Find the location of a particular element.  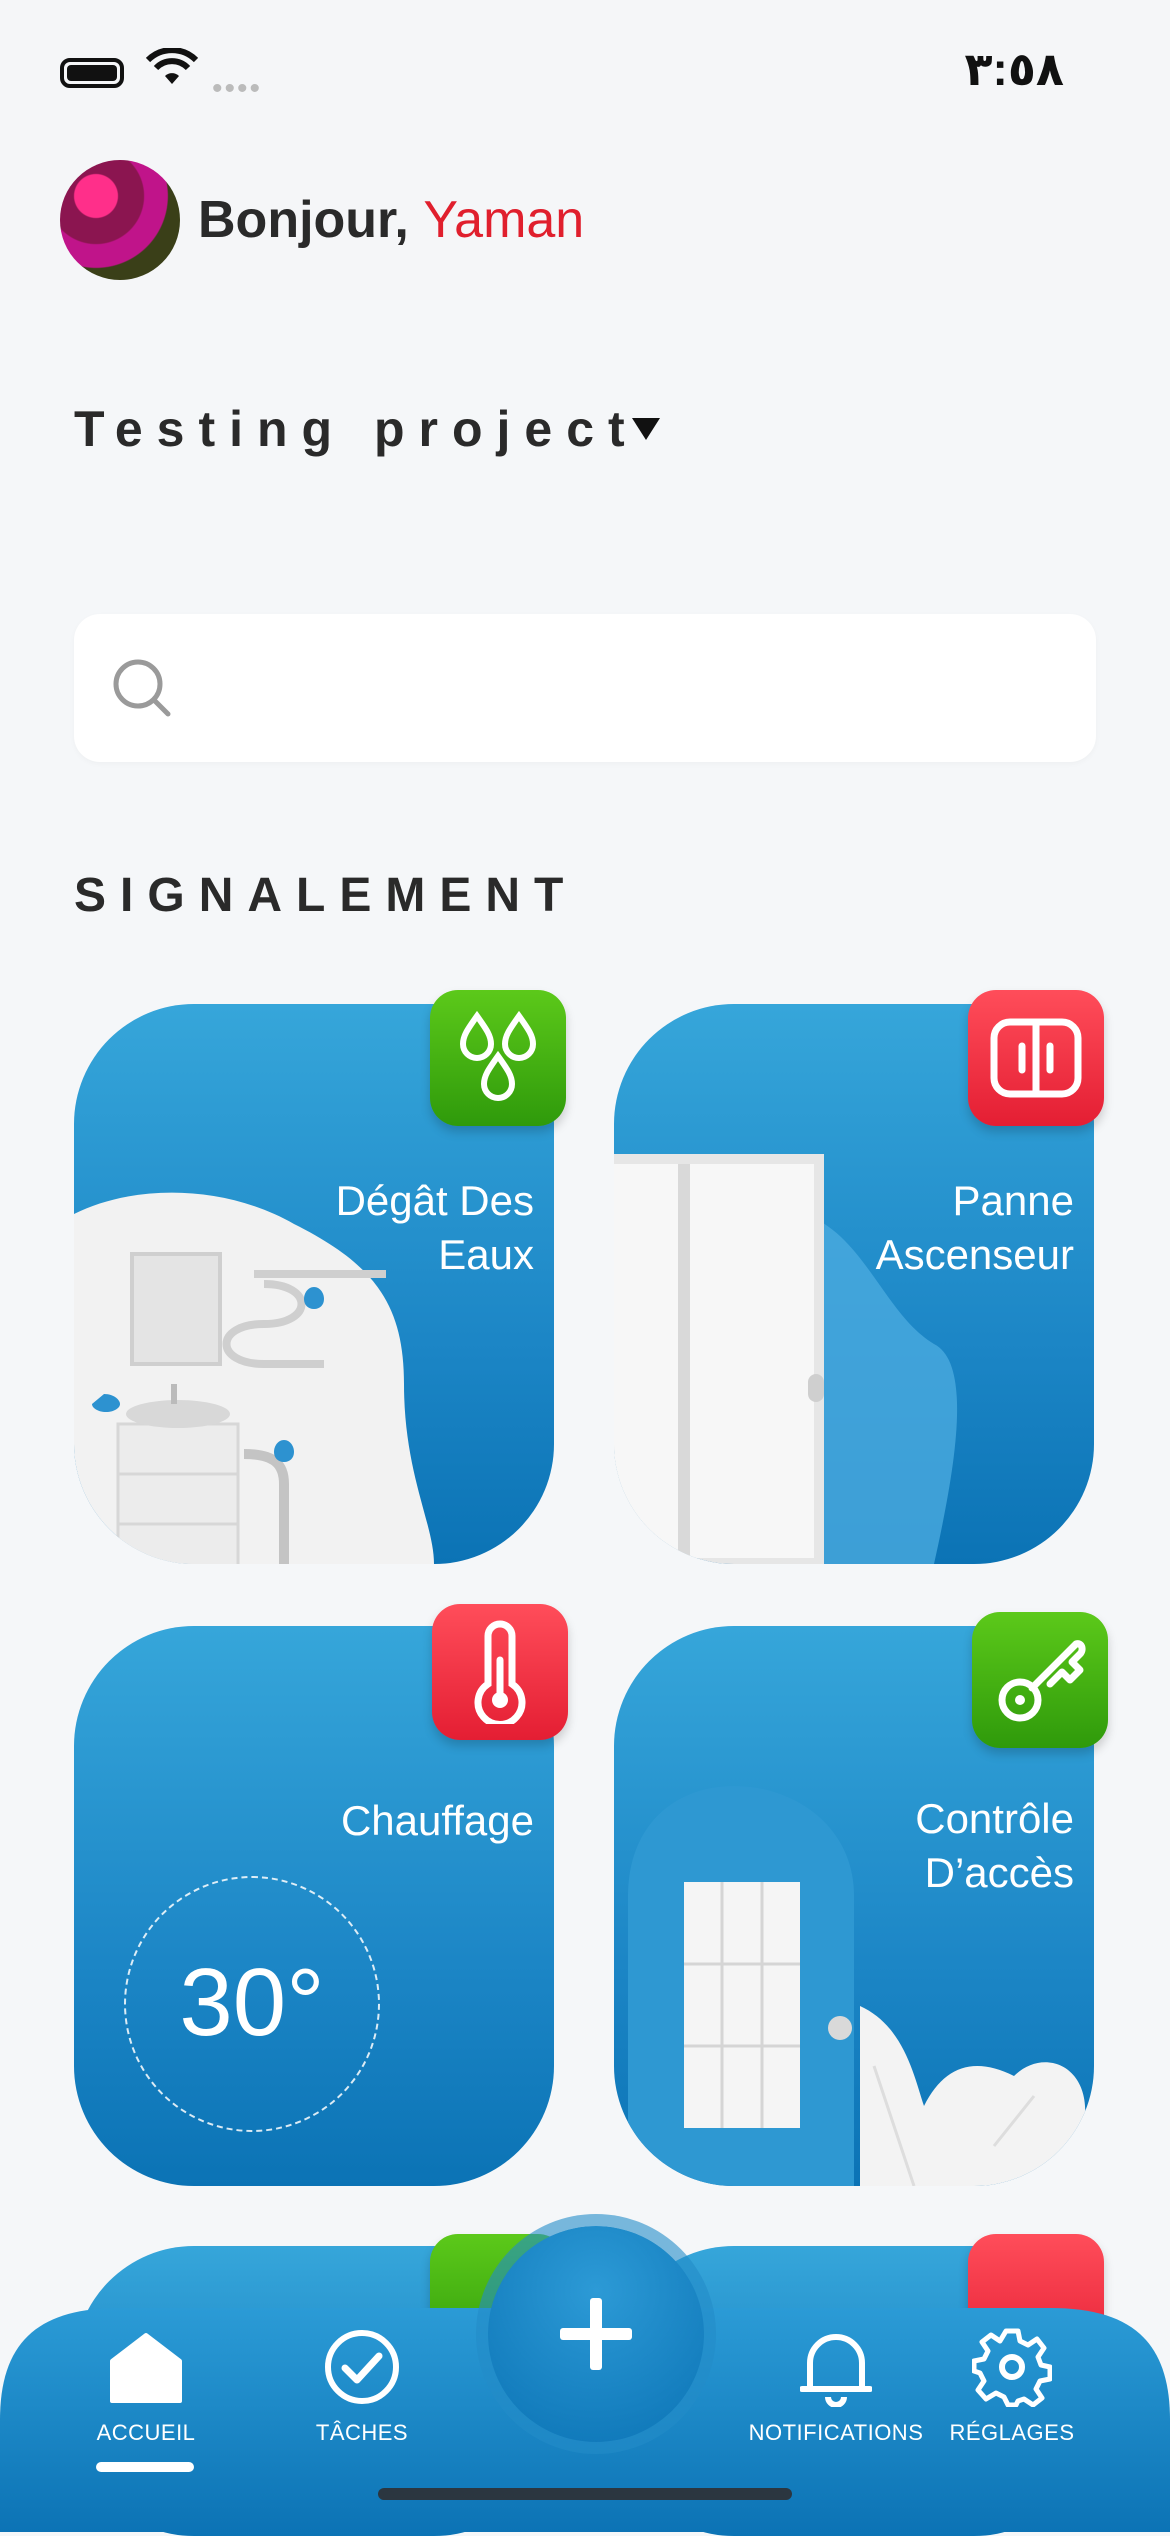

thermometer-icon is located at coordinates (500, 1672).